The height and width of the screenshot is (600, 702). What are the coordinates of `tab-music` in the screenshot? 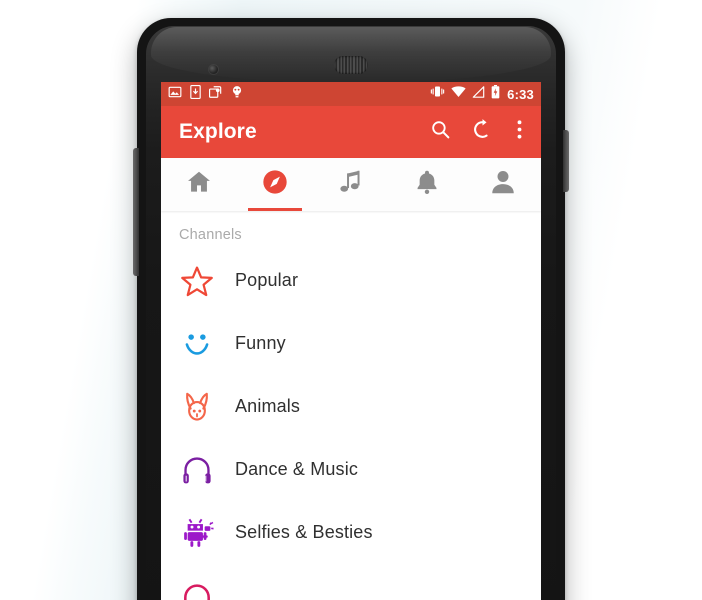 It's located at (351, 184).